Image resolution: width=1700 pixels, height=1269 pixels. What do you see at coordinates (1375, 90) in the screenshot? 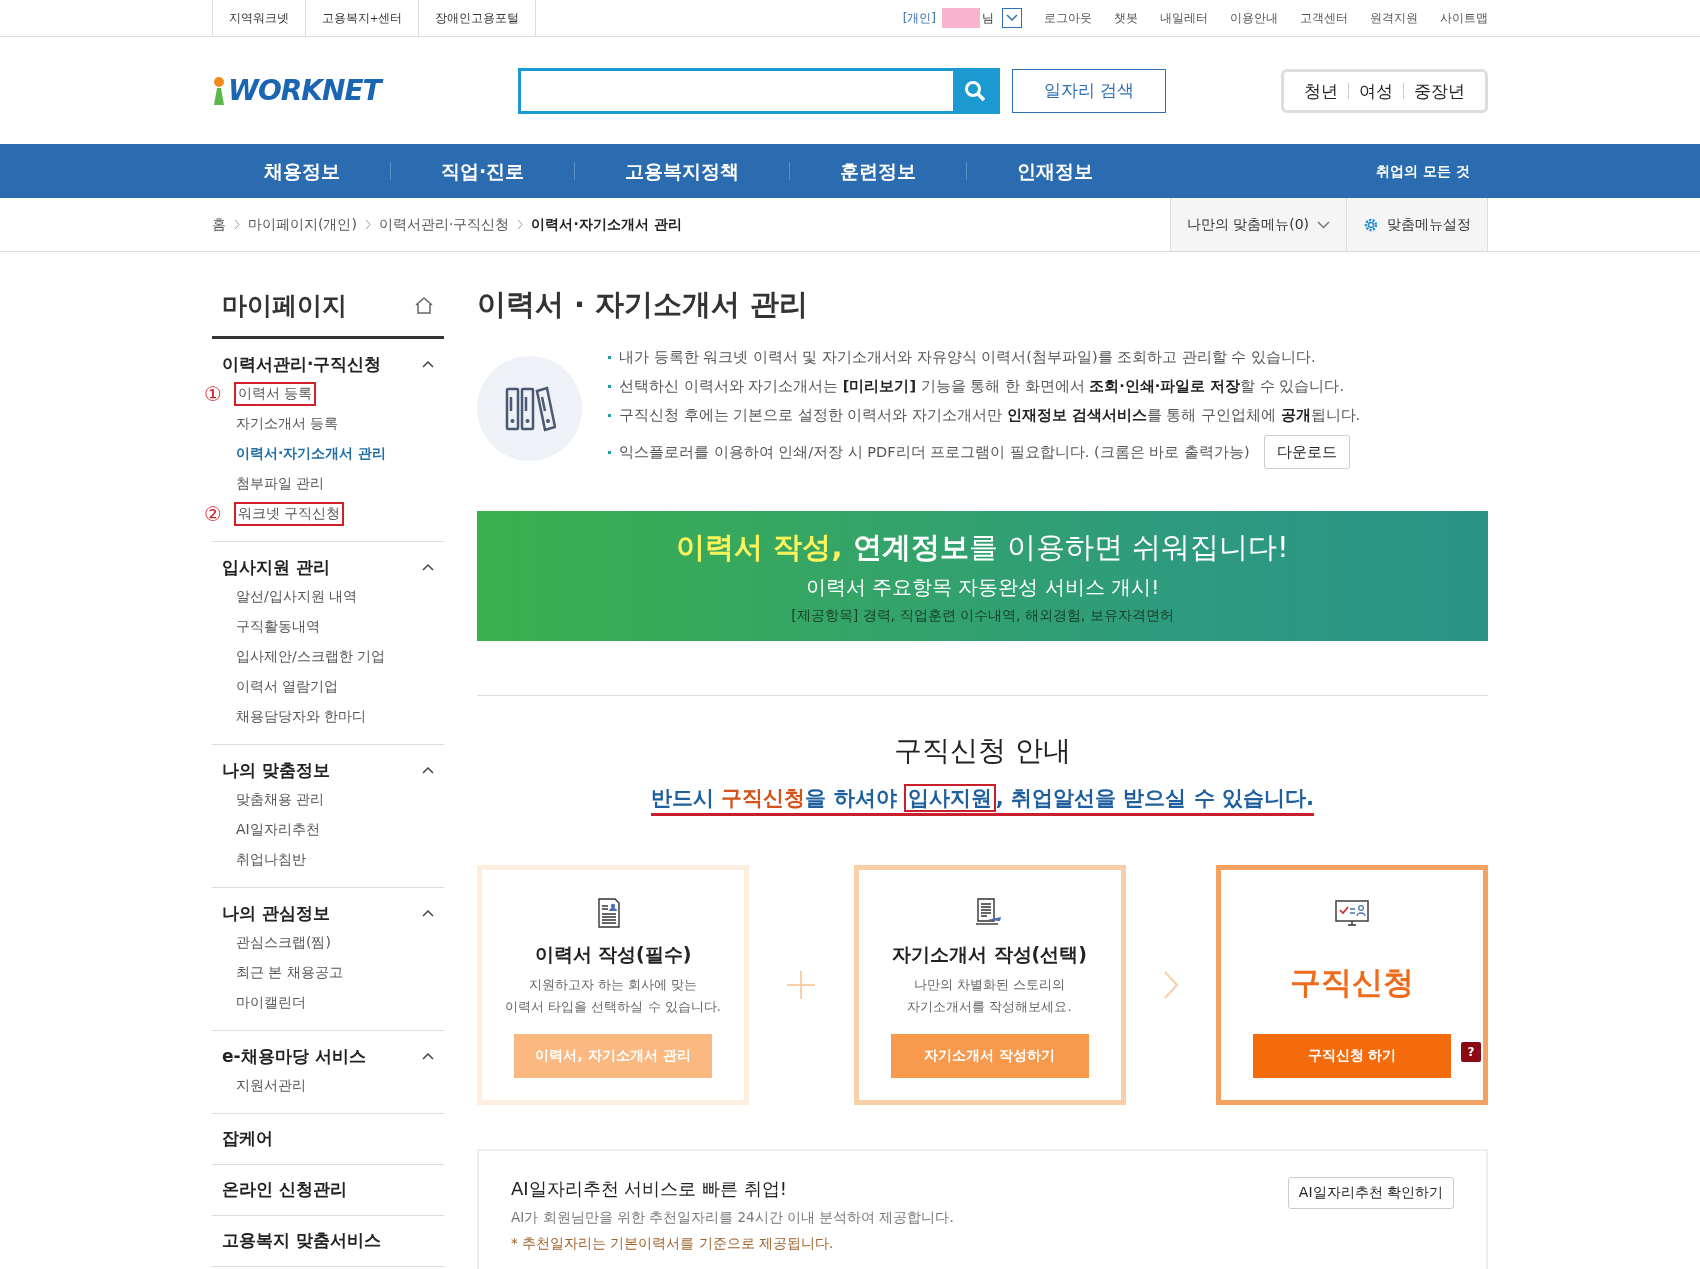
I see `audience-tab: 여성` at bounding box center [1375, 90].